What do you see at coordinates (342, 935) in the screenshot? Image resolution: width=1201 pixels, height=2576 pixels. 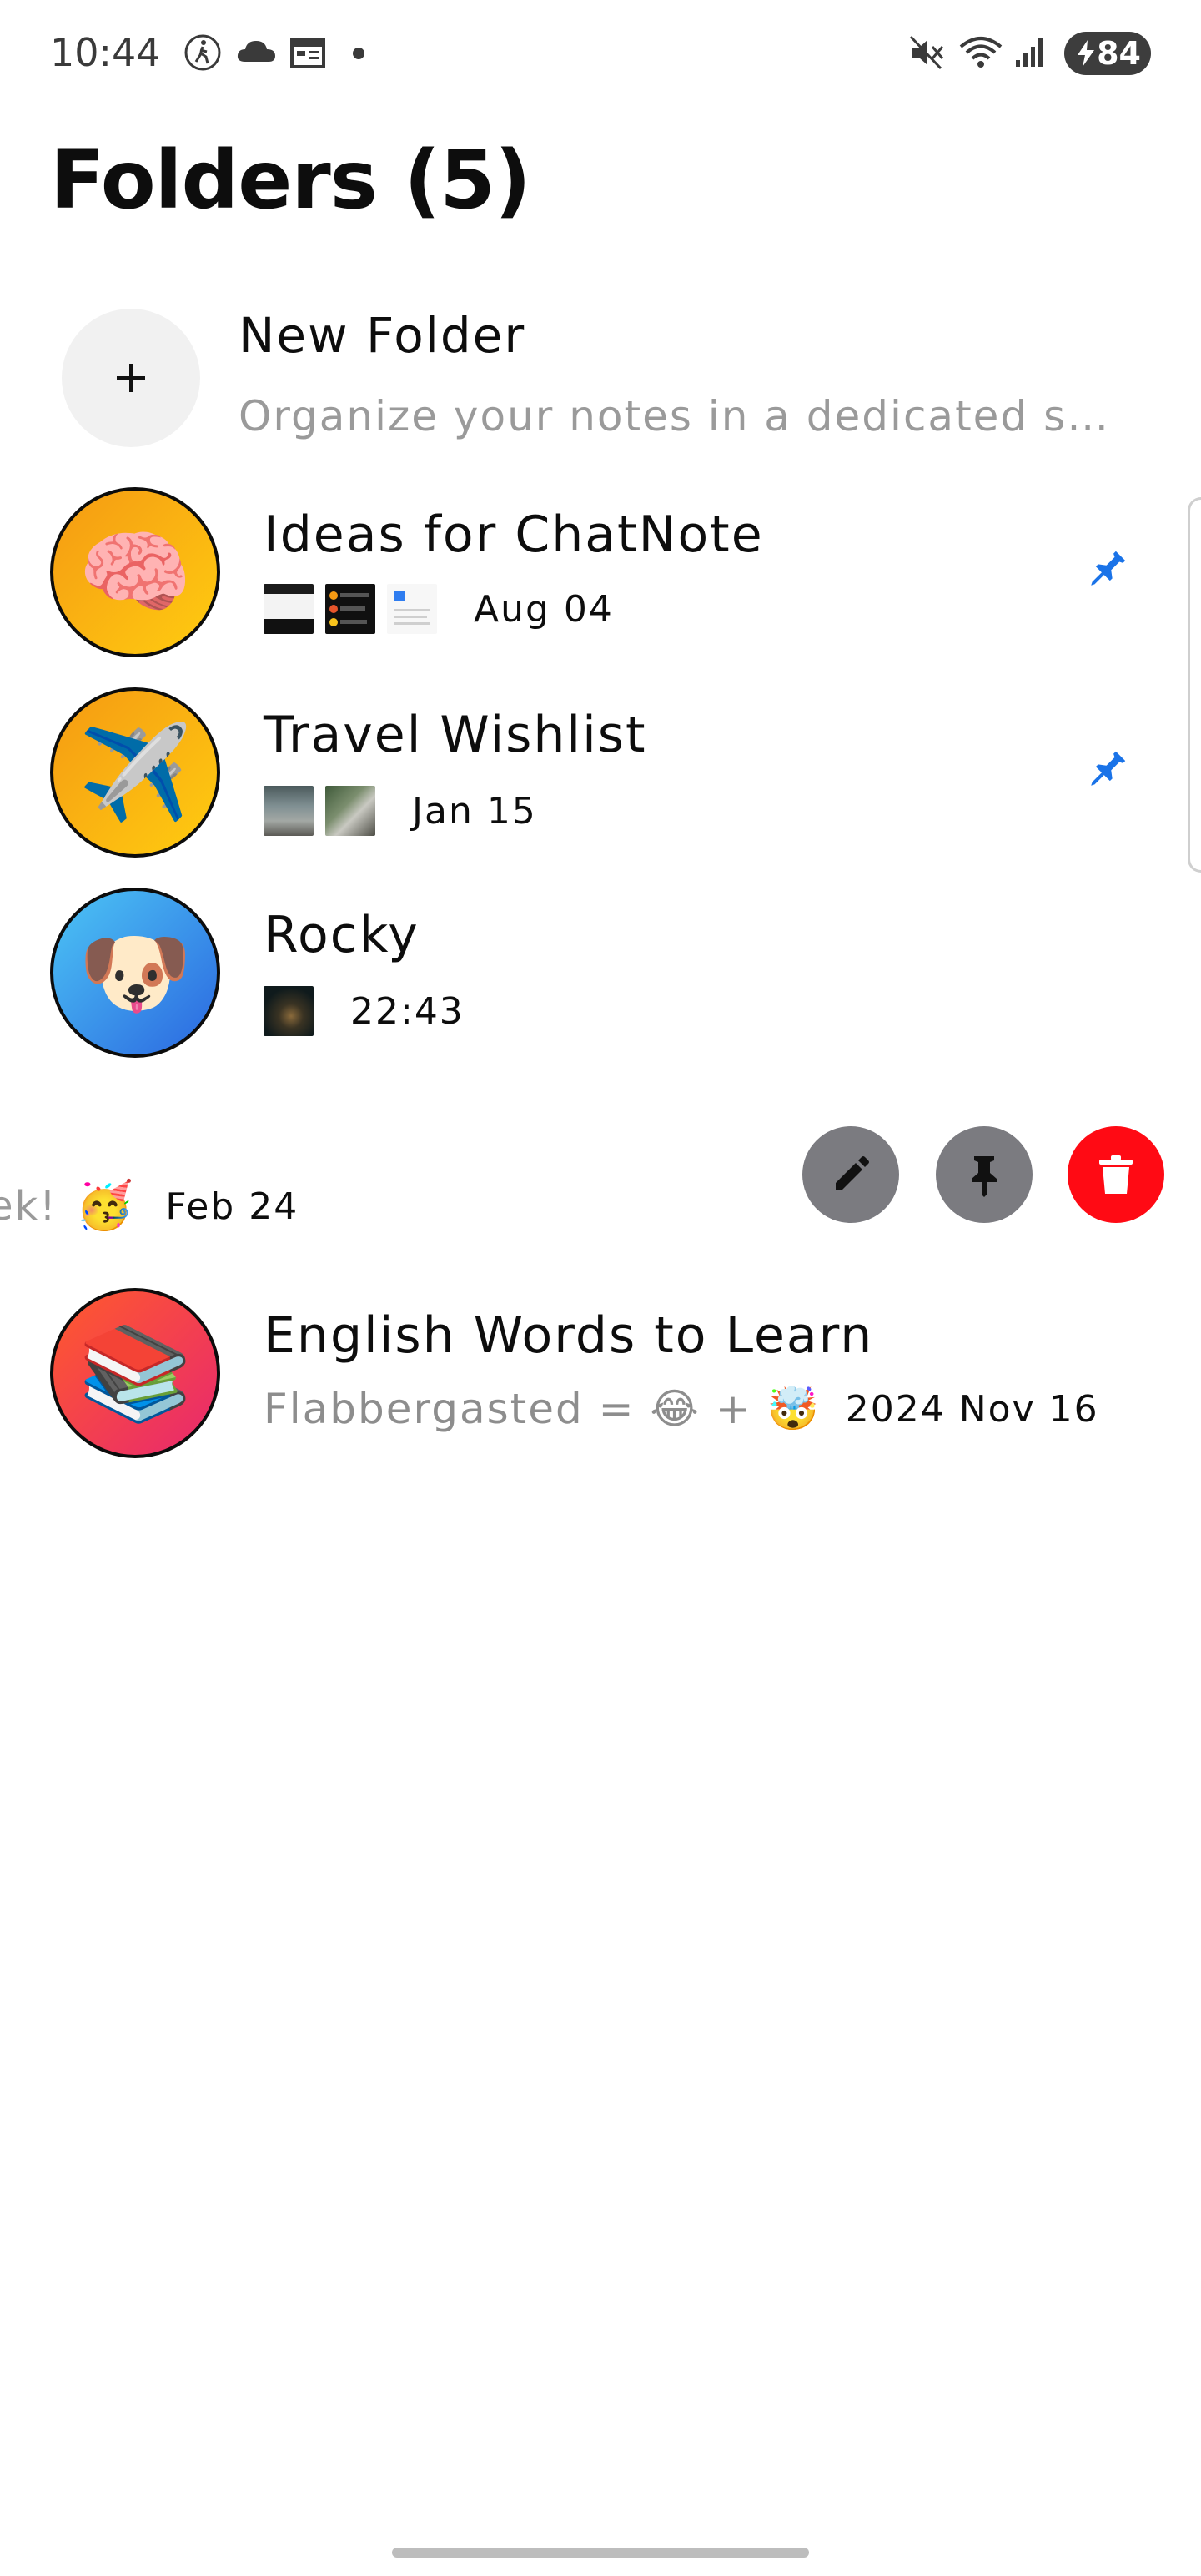 I see `folder-name: Rocky` at bounding box center [342, 935].